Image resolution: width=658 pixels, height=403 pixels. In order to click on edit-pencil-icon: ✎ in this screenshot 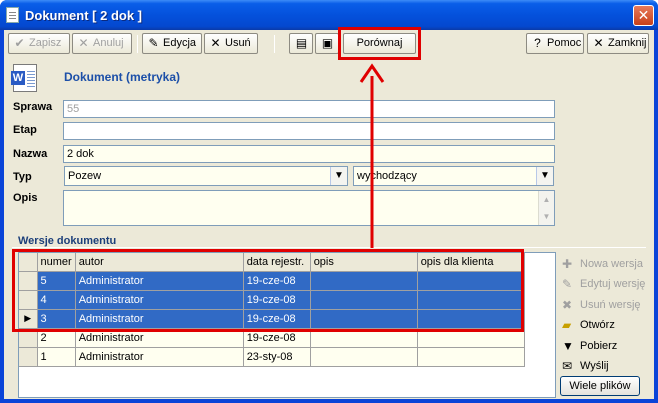, I will do `click(153, 43)`.